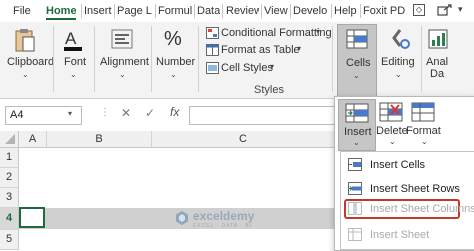 The width and height of the screenshot is (474, 251). I want to click on row-header-5: 5, so click(9, 240).